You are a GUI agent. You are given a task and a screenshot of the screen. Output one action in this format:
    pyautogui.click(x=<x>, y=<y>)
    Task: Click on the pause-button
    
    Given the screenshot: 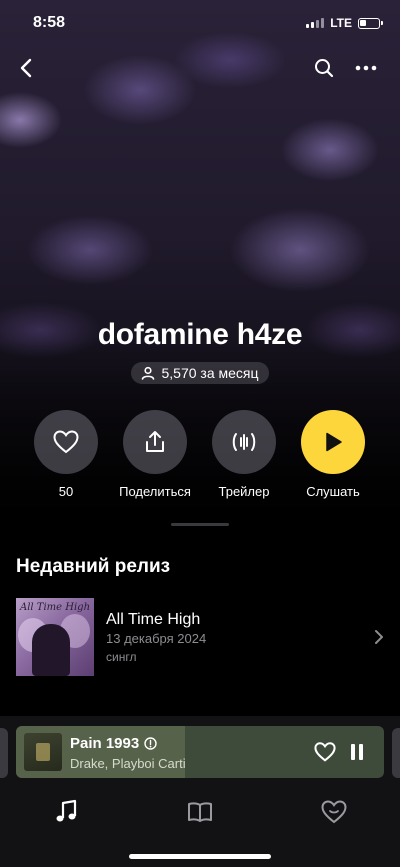 What is the action you would take?
    pyautogui.click(x=357, y=752)
    